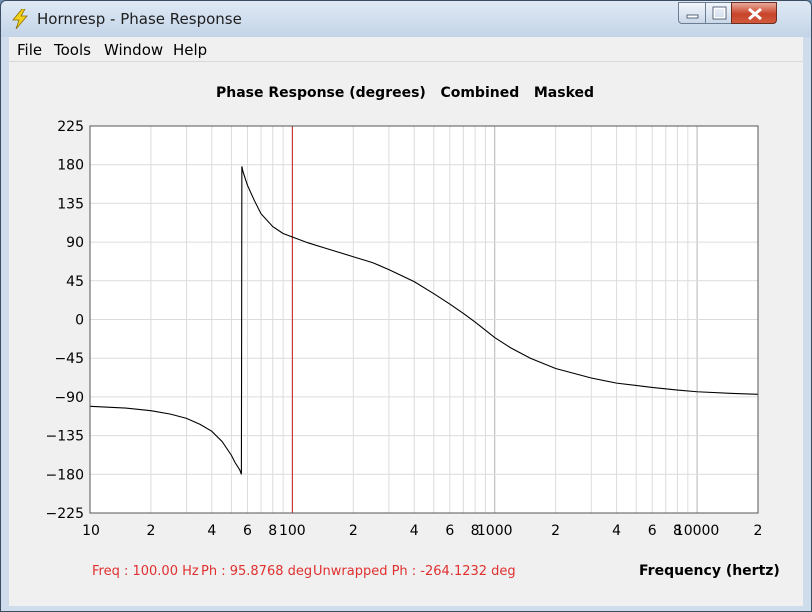  What do you see at coordinates (292, 531) in the screenshot?
I see `x-tick-label: 100` at bounding box center [292, 531].